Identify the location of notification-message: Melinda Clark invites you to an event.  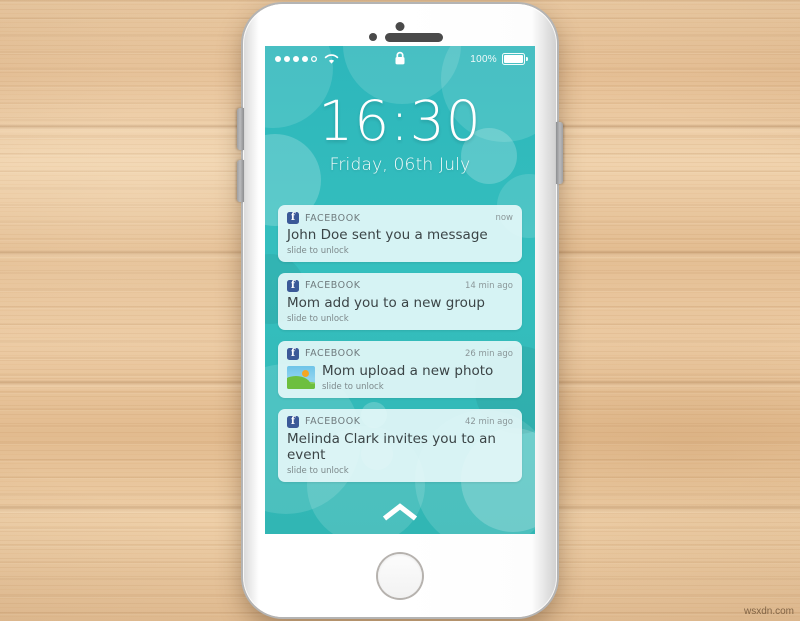
(391, 446).